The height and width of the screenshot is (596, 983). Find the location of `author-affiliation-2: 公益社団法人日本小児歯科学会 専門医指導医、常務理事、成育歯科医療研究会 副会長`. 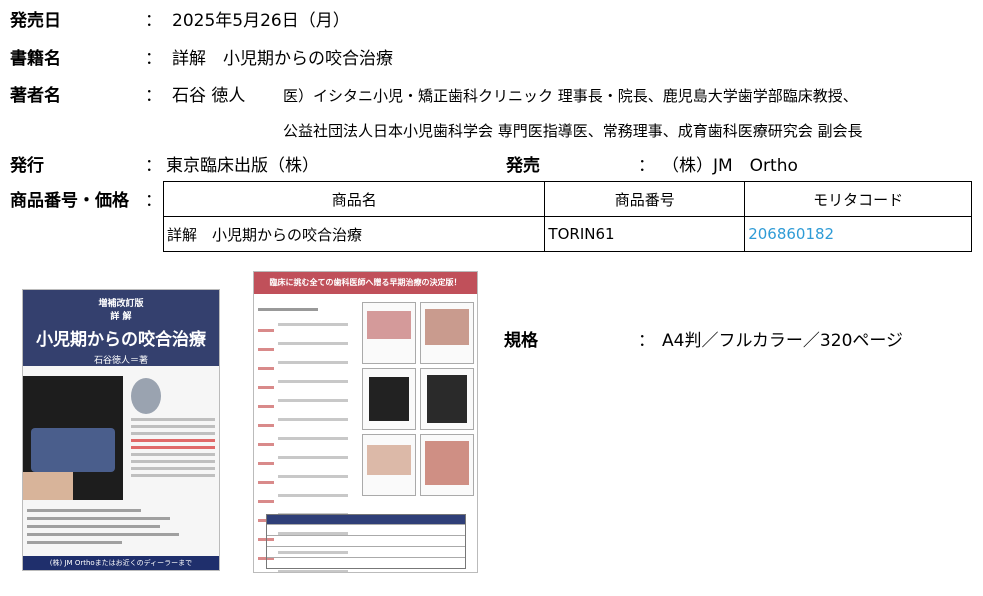

author-affiliation-2: 公益社団法人日本小児歯科学会 専門医指導医、常務理事、成育歯科医療研究会 副会長 is located at coordinates (573, 131).